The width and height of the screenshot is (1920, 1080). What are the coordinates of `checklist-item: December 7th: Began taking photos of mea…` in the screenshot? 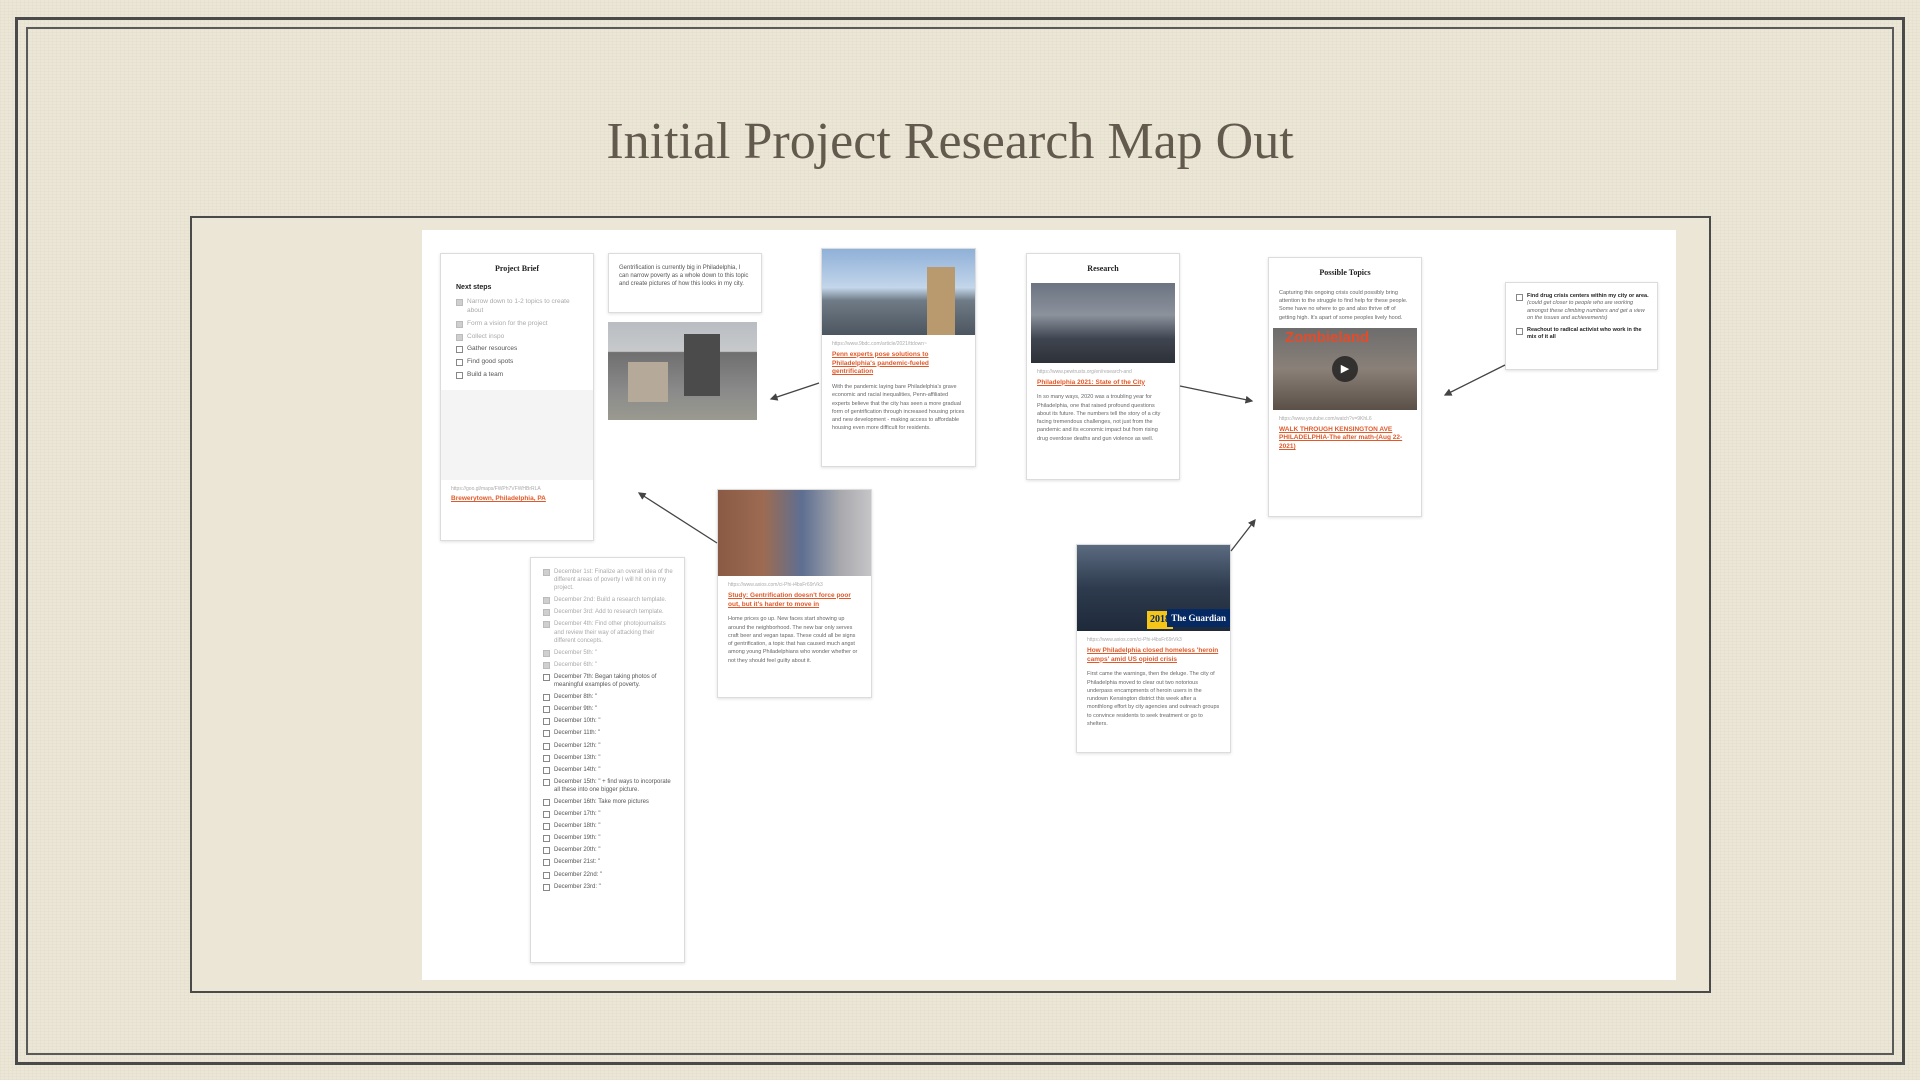 It's located at (609, 681).